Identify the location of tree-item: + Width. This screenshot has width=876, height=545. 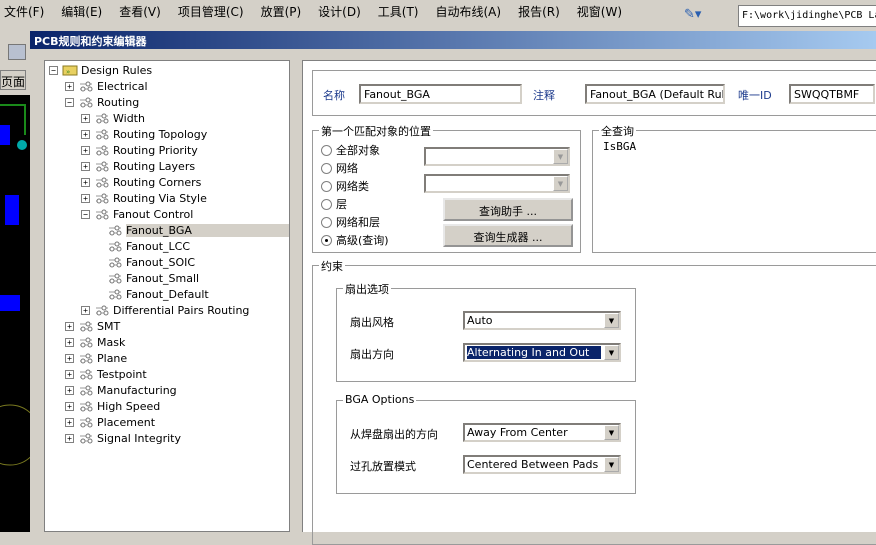
(113, 118).